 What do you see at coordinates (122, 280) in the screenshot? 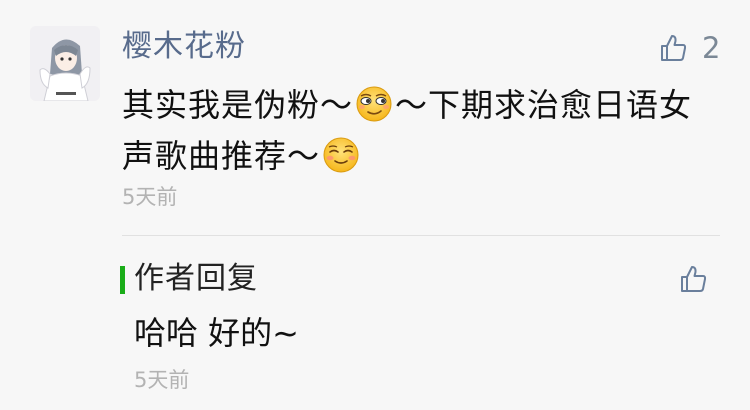
I see `reply-accent-bar` at bounding box center [122, 280].